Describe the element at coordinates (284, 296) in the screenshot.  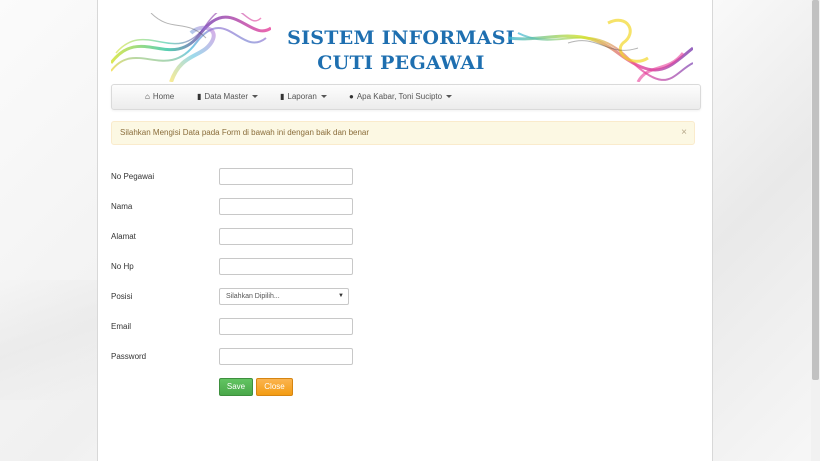
I see `posisi-select: Silahkan Dipilih... ▼` at that location.